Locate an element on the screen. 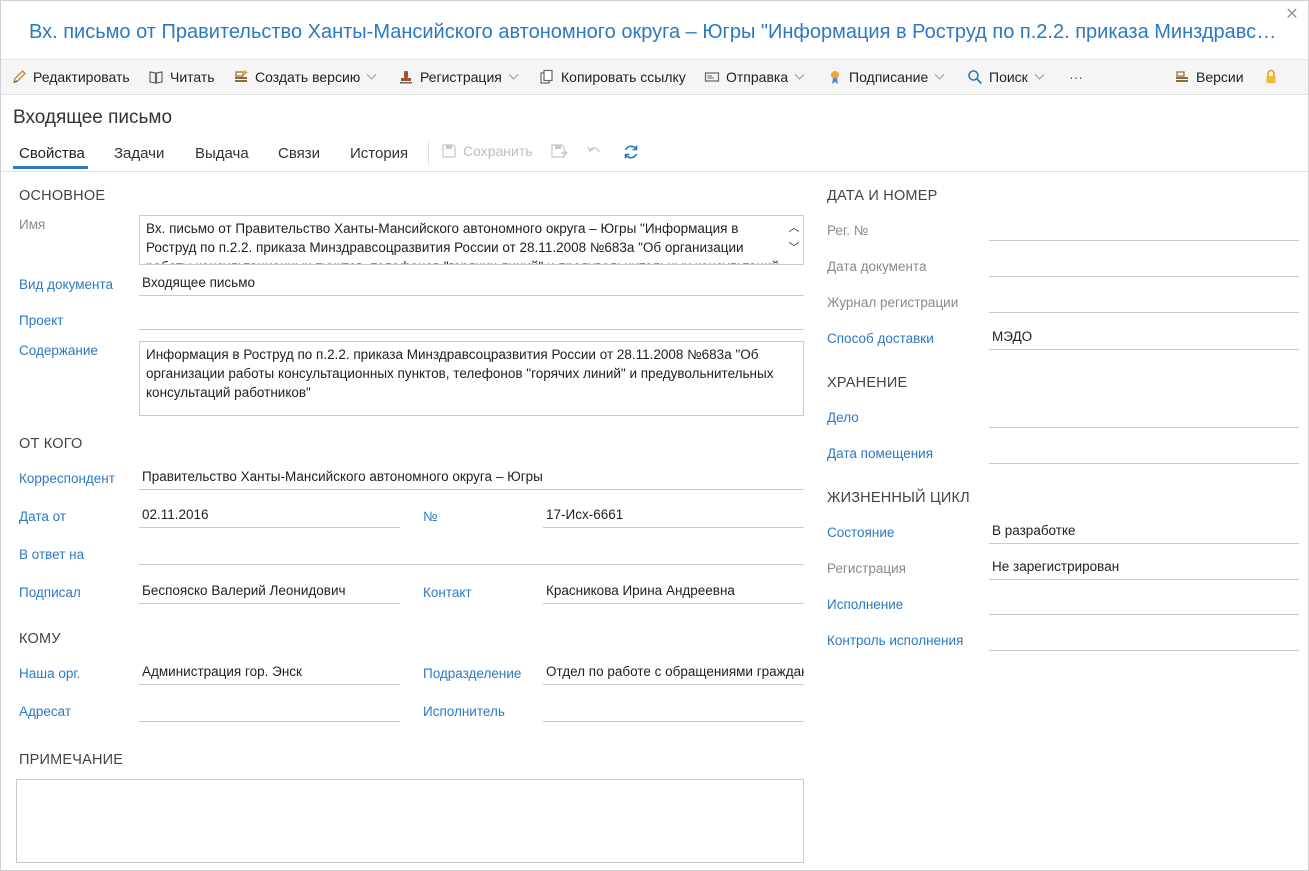 The image size is (1309, 871). versions-label: Версии is located at coordinates (1220, 77).